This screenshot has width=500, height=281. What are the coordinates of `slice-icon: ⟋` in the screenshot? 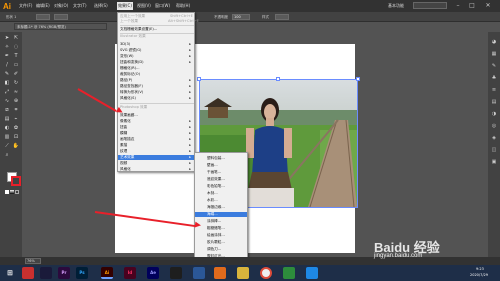 It's located at (7, 146).